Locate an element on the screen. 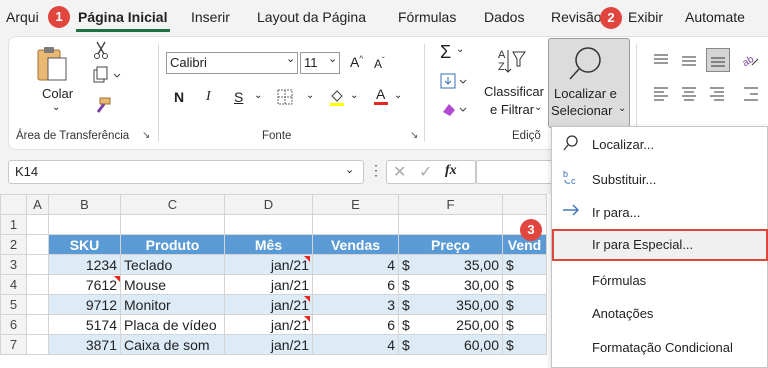  tab-insert: Inserir is located at coordinates (210, 17).